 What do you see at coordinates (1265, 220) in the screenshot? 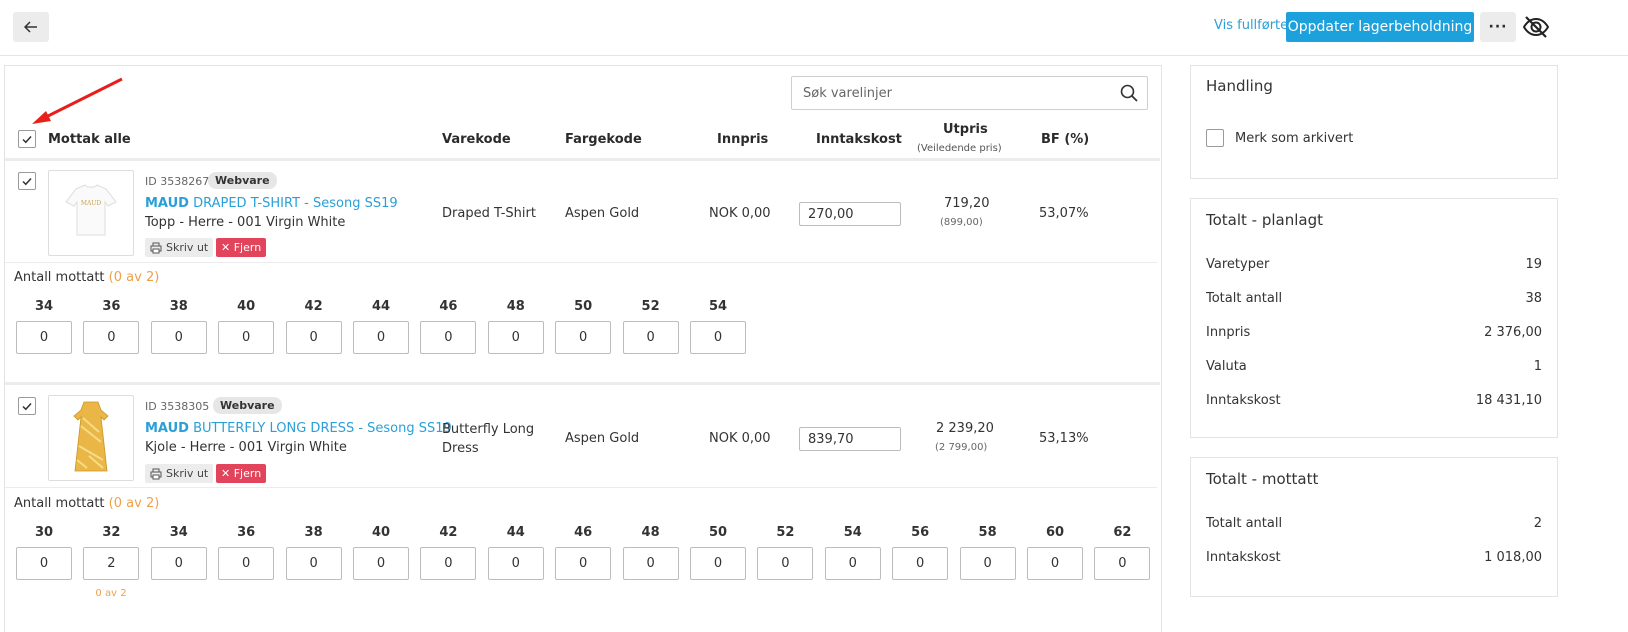
I see `planned-title: Totalt - planlagt` at bounding box center [1265, 220].